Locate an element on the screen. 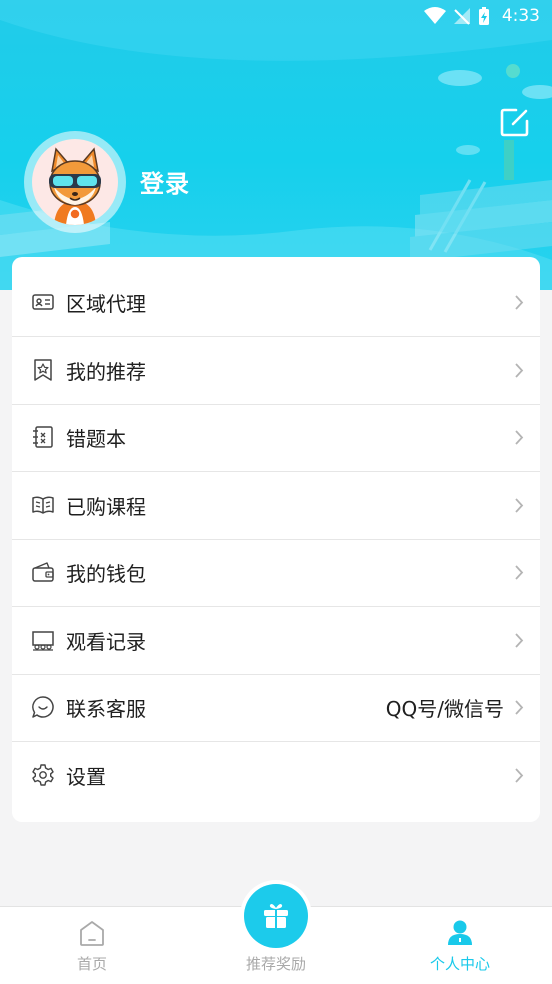 The image size is (552, 984). menu-item-label: 错题本 is located at coordinates (96, 439).